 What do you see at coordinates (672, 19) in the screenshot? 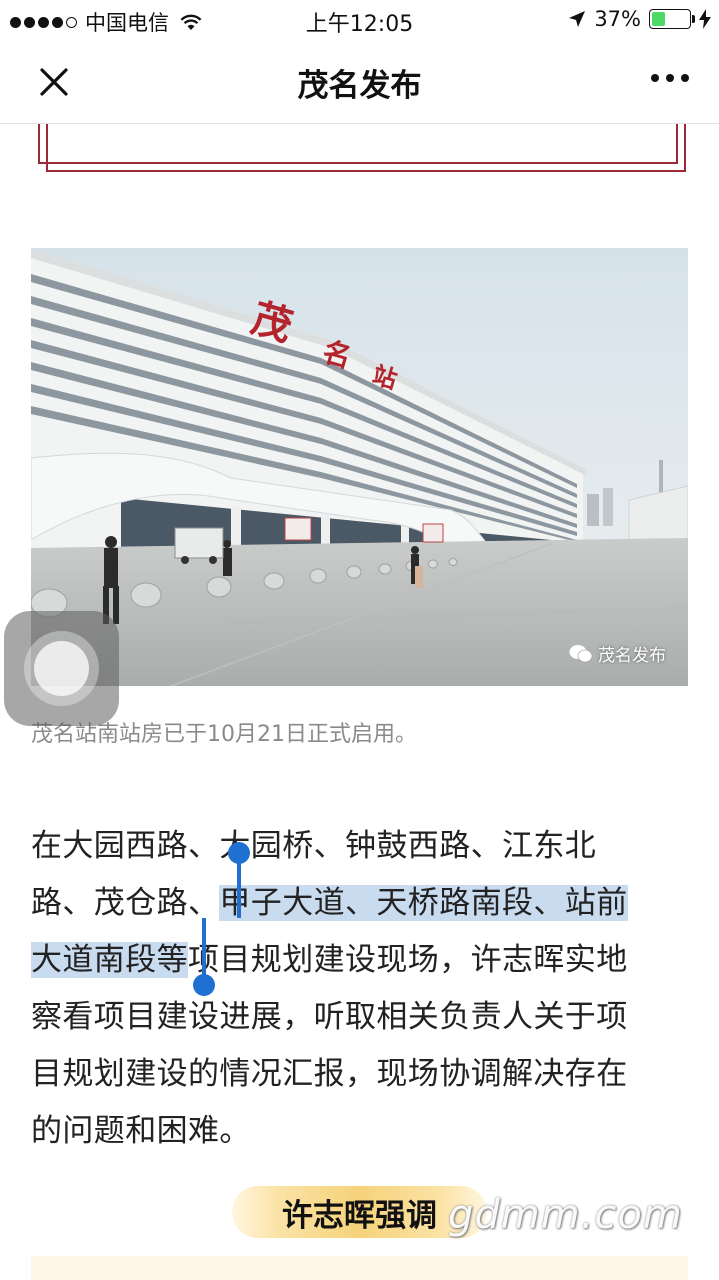
I see `battery-icon` at bounding box center [672, 19].